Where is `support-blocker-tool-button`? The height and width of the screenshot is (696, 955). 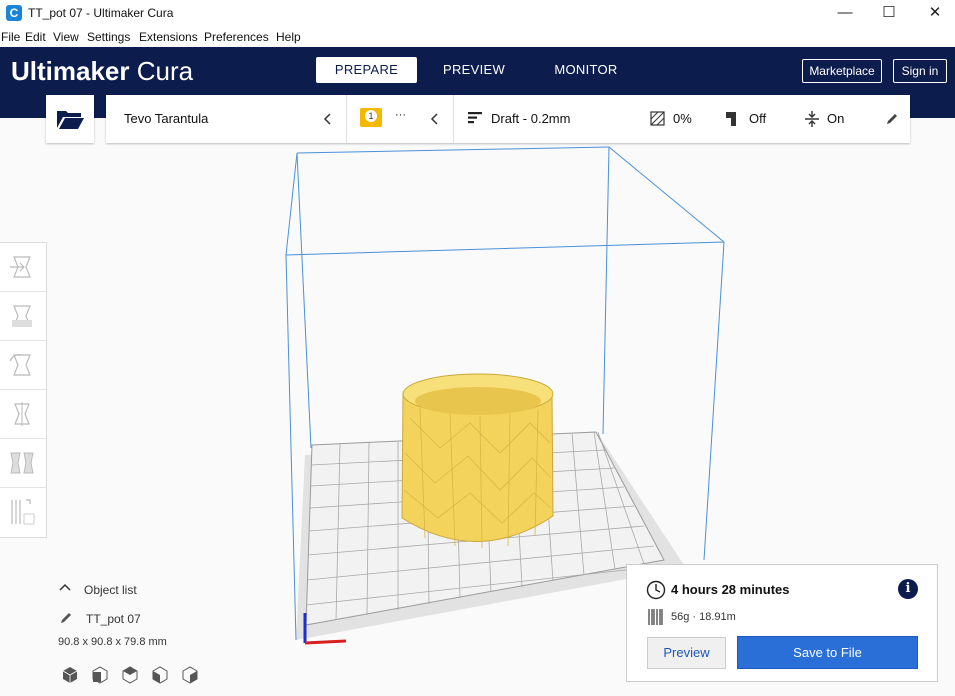 support-blocker-tool-button is located at coordinates (23, 512).